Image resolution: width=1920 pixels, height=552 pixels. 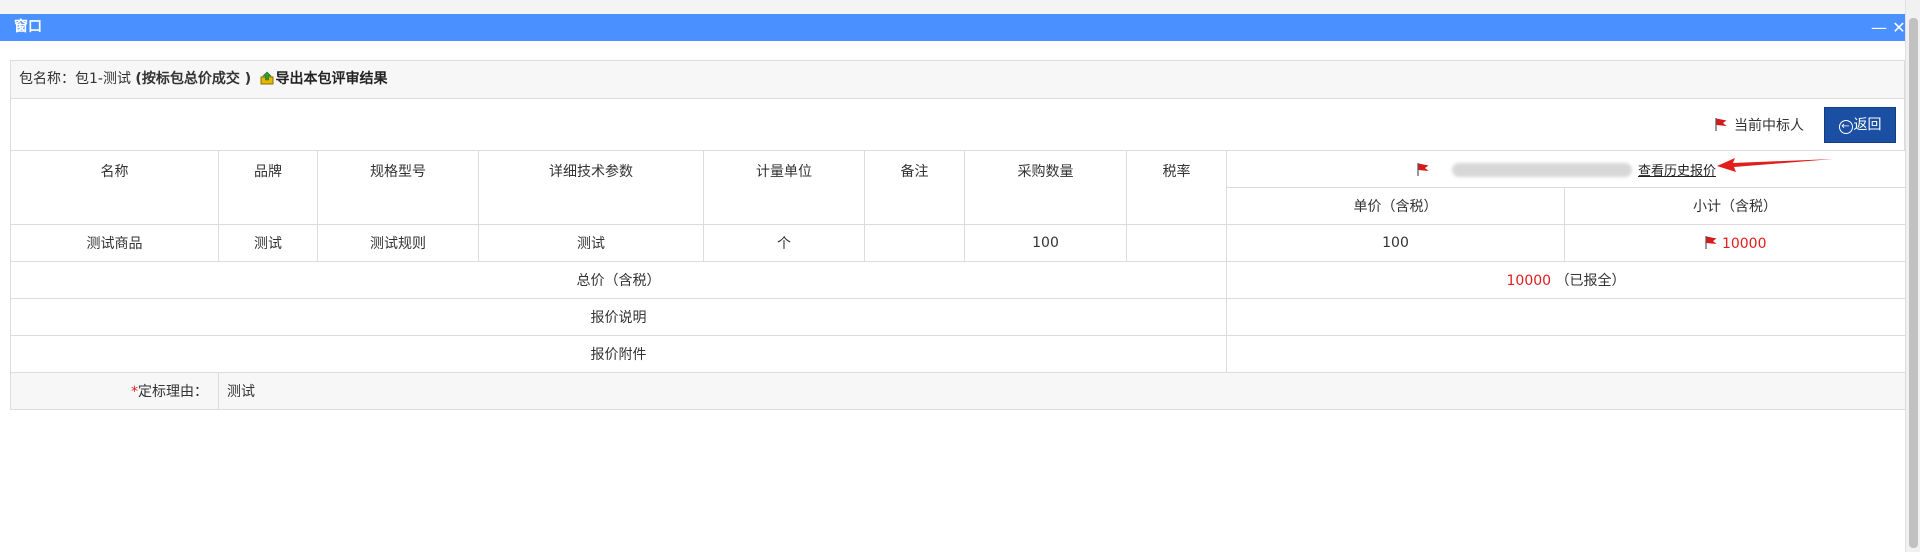 I want to click on header-subtotal: 小计（含税）, so click(x=1735, y=206).